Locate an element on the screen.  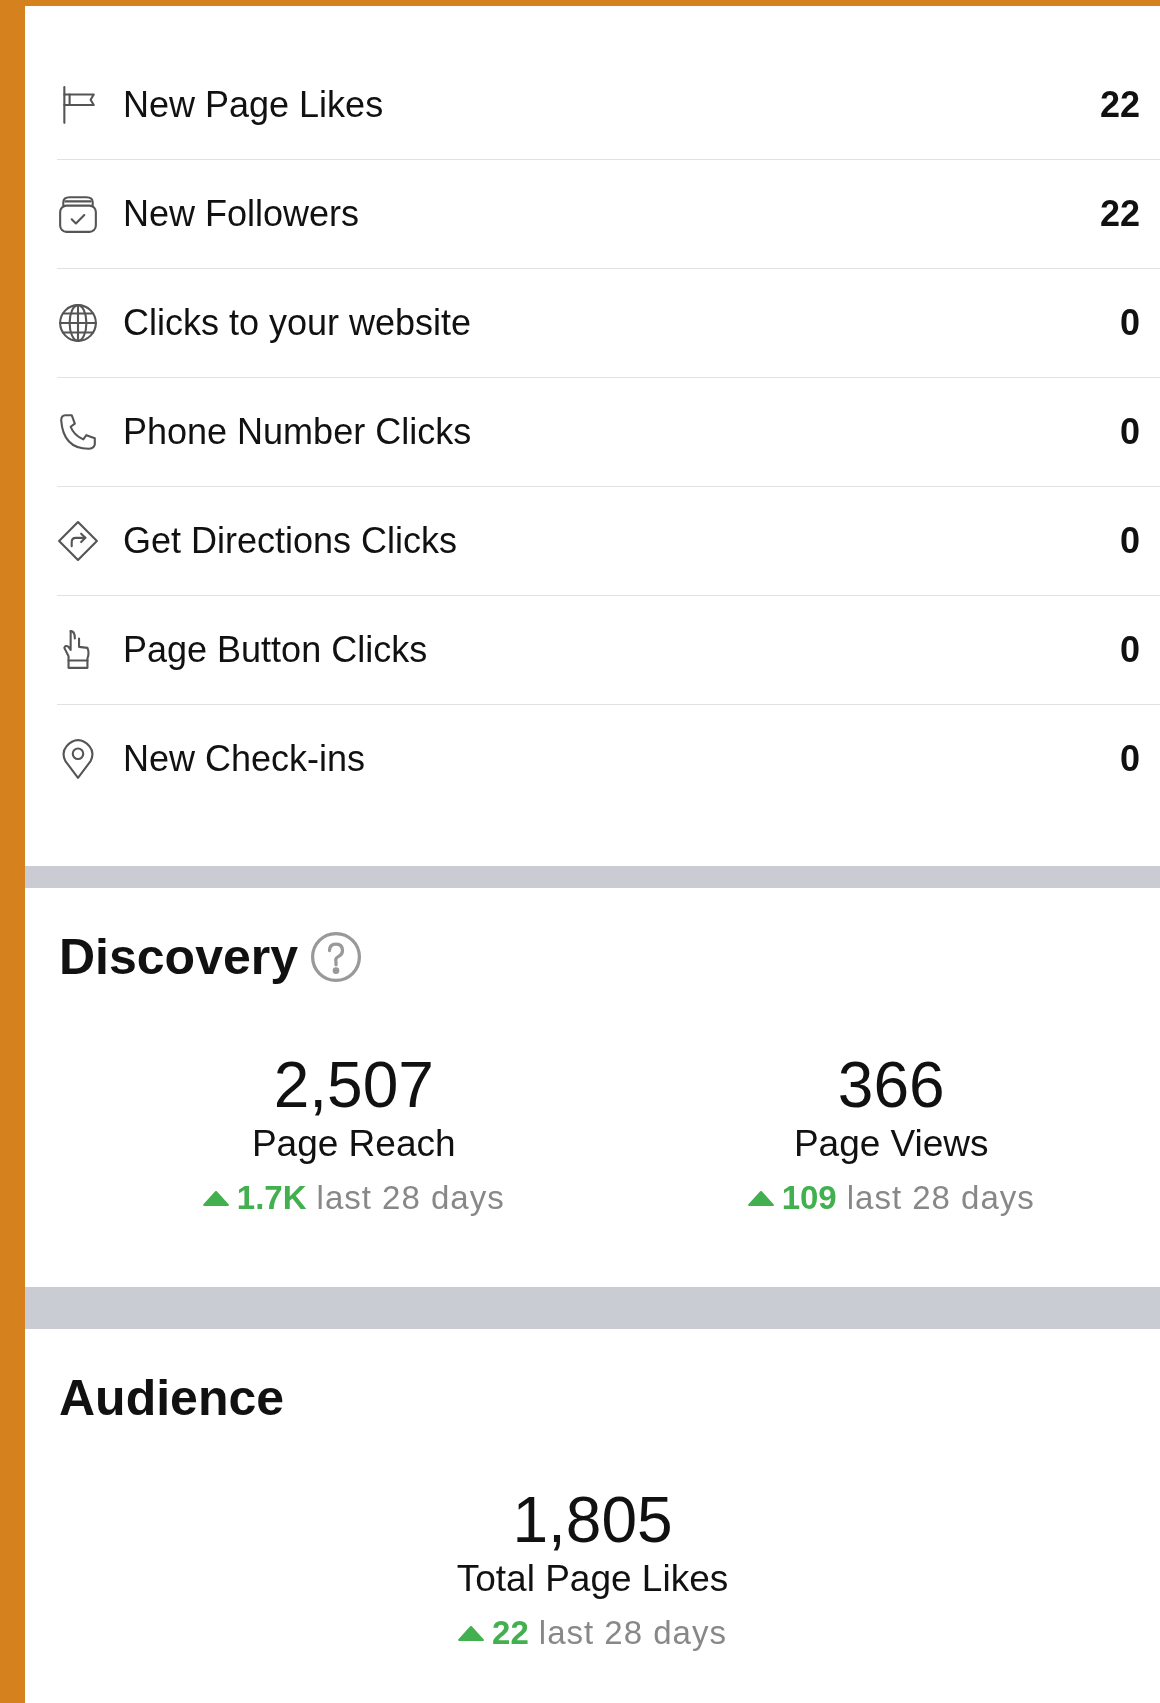
help-icon is located at coordinates (336, 957).